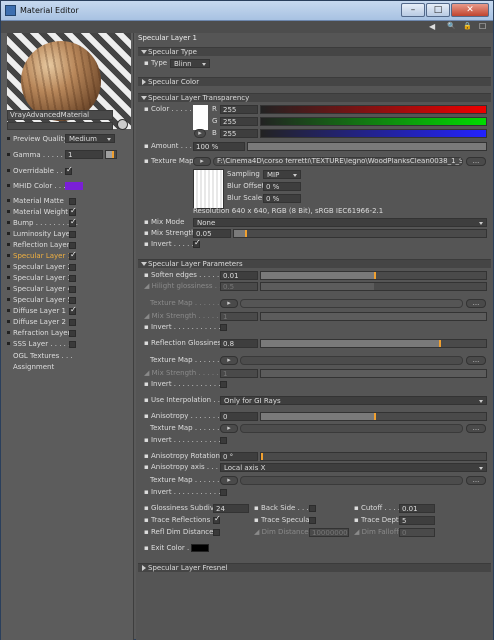 Image resolution: width=494 pixels, height=640 pixels. Describe the element at coordinates (216, 532) in the screenshot. I see `refl-dim-distance-checkbox` at that location.